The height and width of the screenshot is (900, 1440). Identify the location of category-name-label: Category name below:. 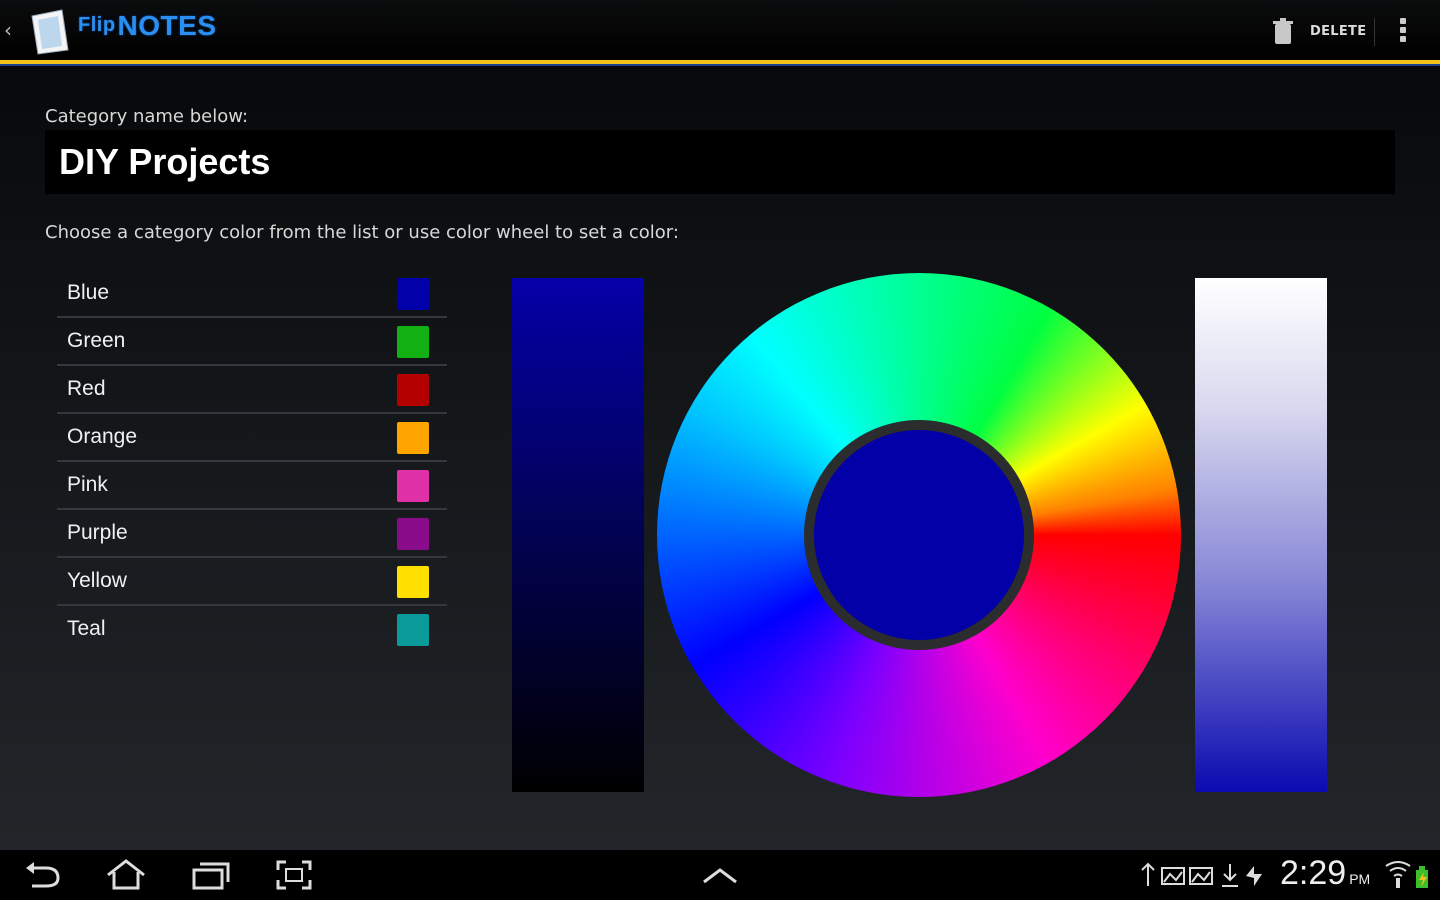
(147, 116).